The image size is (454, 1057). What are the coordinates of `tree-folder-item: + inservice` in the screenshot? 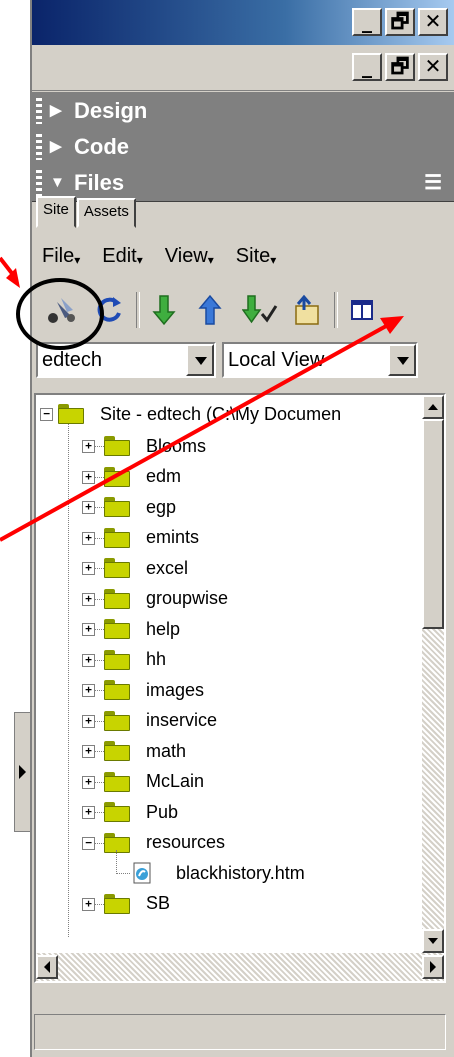 It's located at (126, 721).